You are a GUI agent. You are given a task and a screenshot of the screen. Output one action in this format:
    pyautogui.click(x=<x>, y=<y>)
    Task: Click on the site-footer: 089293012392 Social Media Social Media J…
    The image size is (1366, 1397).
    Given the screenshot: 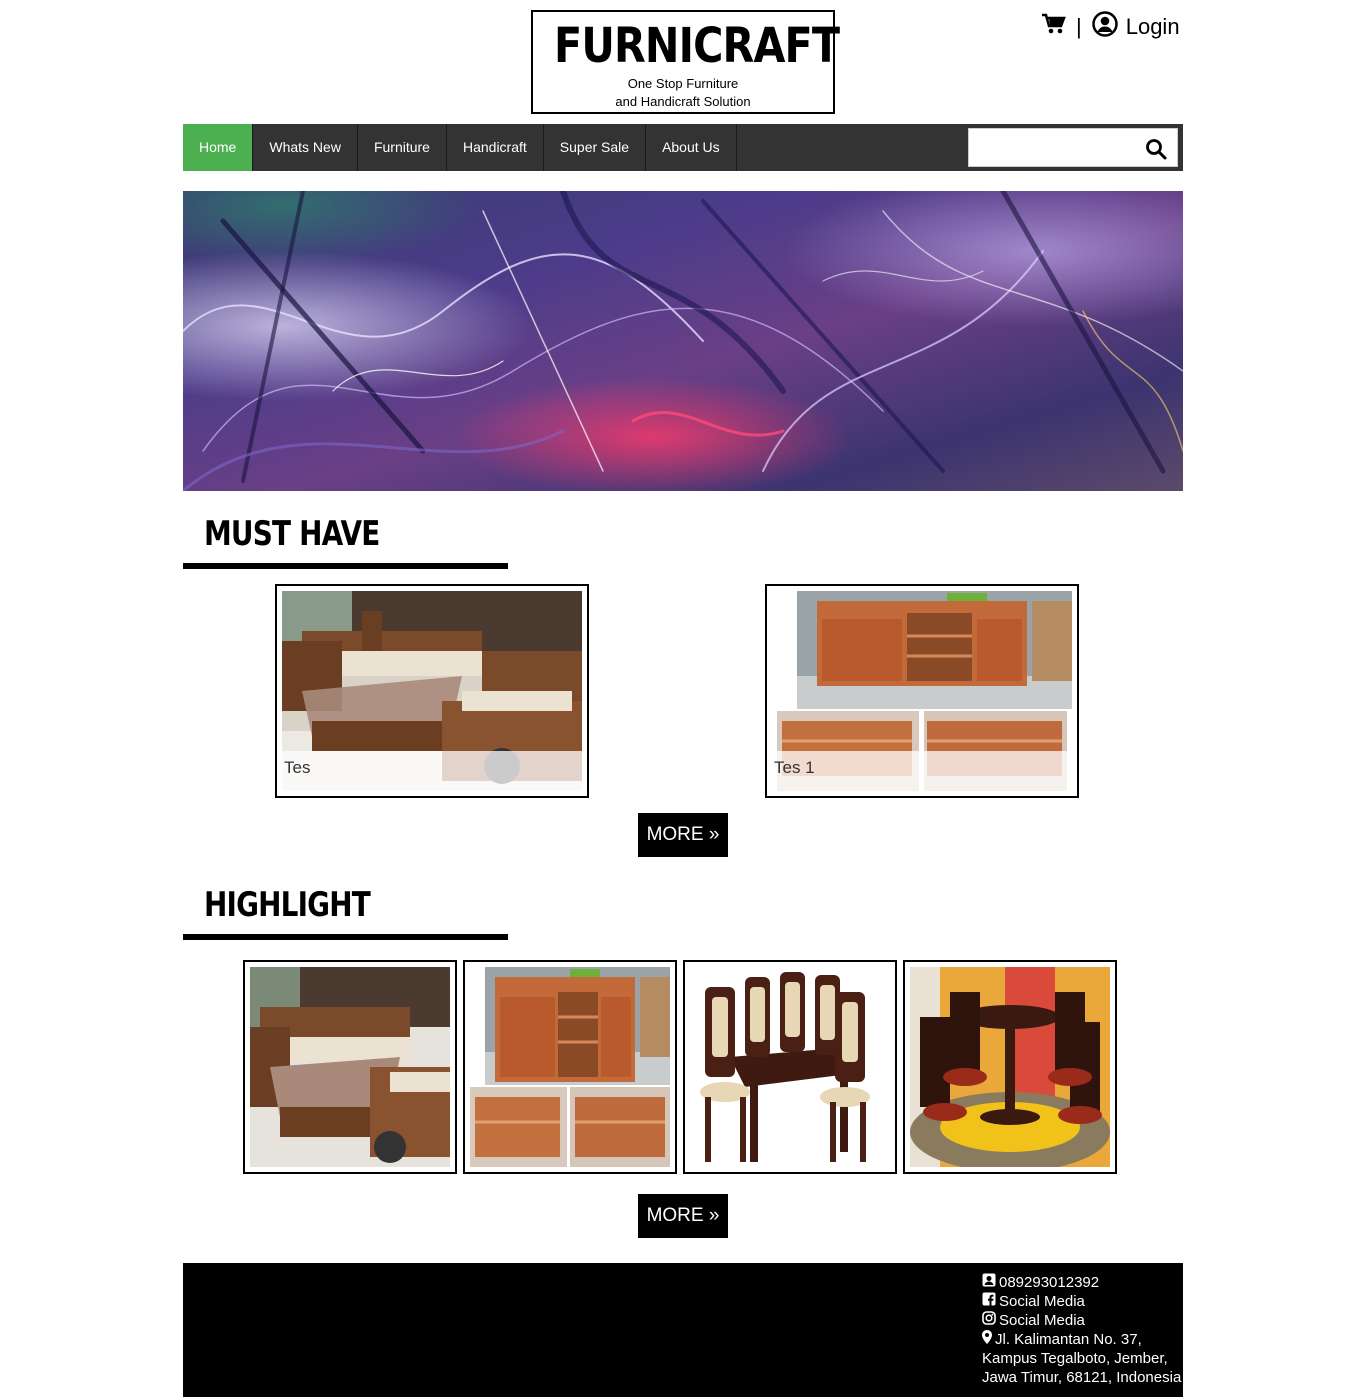 What is the action you would take?
    pyautogui.click(x=683, y=1330)
    